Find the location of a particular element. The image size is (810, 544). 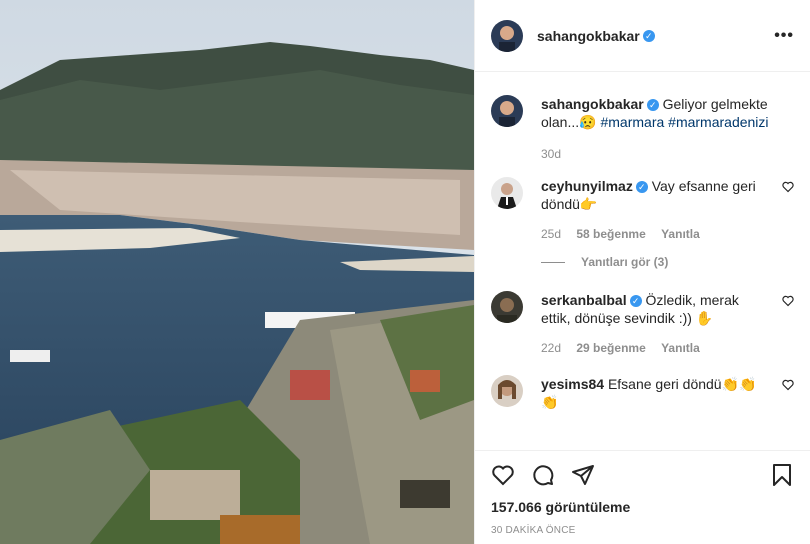

comment-username: yesims84 is located at coordinates (572, 384).